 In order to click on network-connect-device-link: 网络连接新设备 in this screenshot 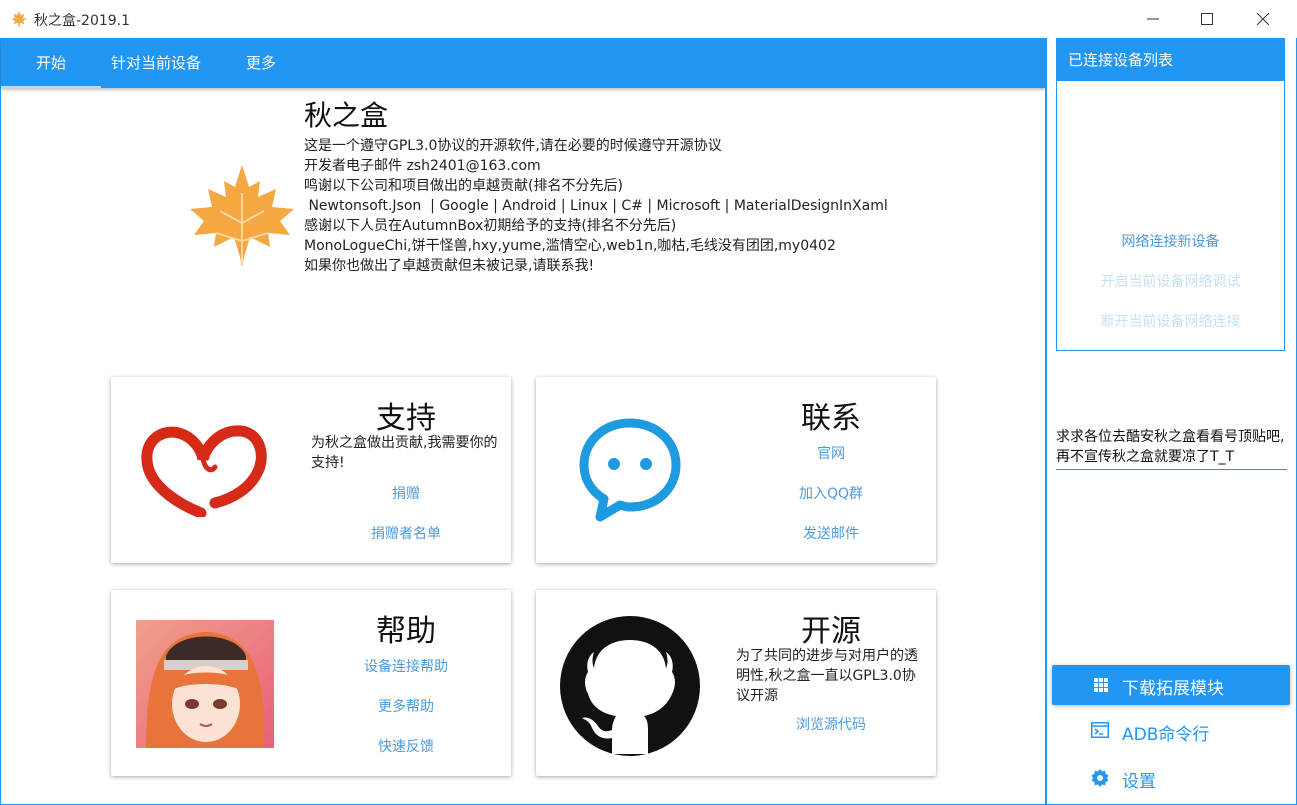, I will do `click(1170, 241)`.